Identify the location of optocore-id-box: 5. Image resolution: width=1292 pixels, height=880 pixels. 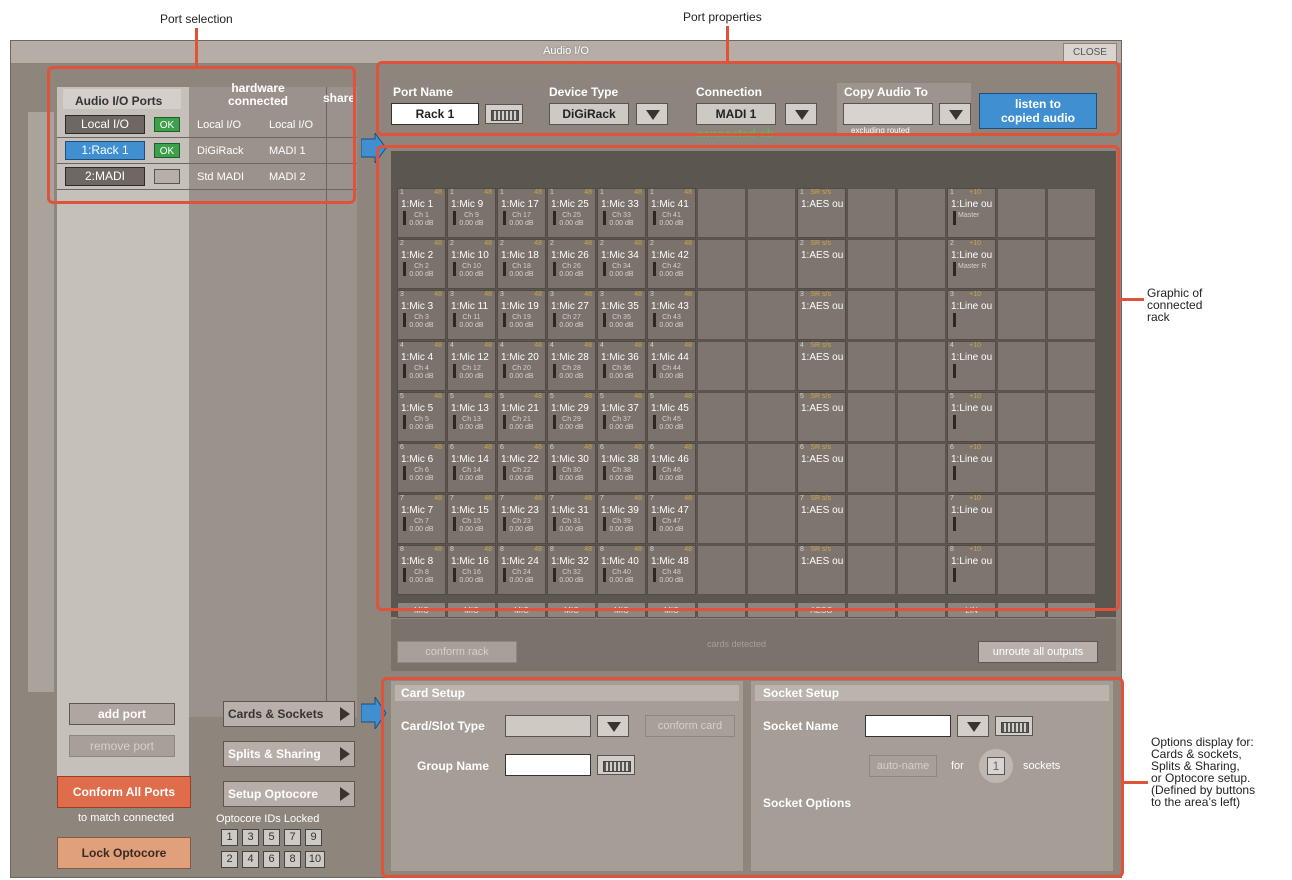
(271, 837).